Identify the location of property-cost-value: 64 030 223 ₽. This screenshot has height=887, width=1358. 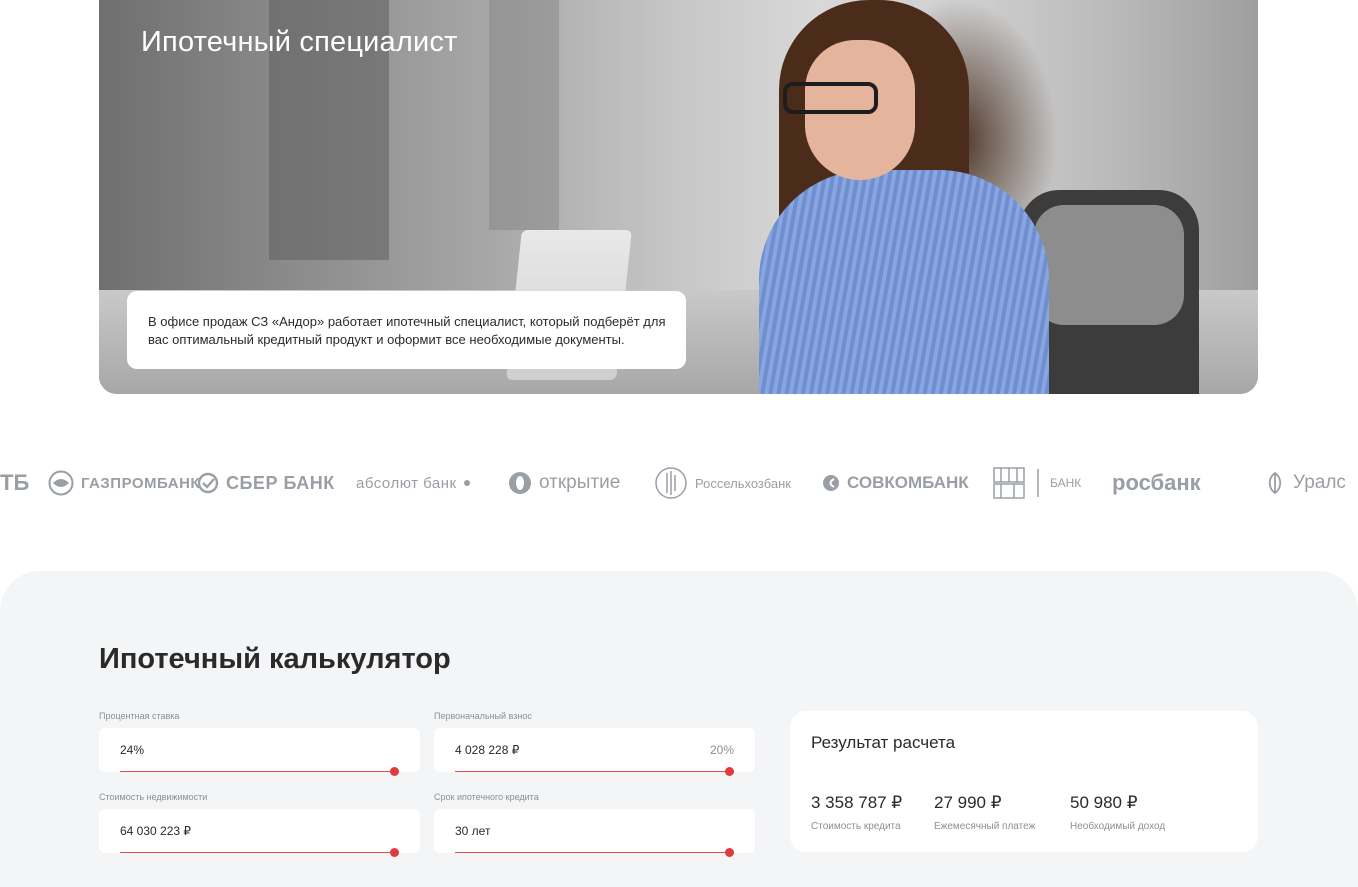
(156, 831).